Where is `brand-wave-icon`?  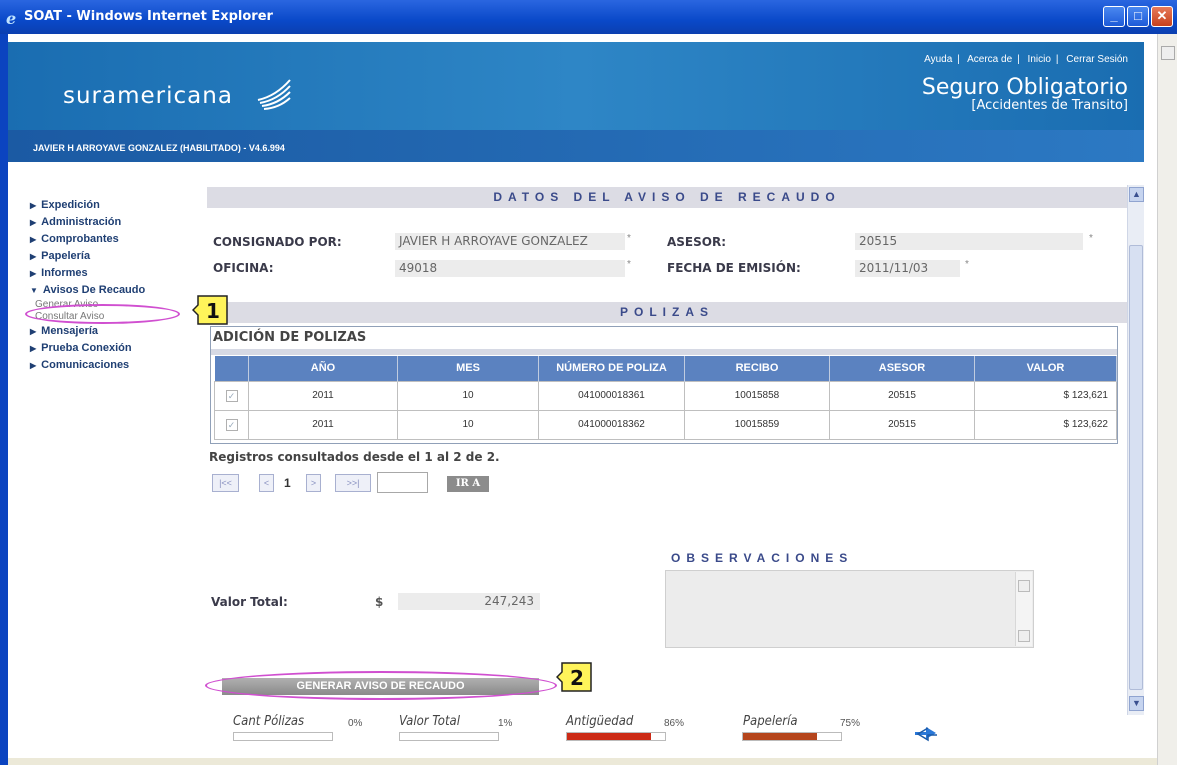
brand-wave-icon is located at coordinates (274, 94).